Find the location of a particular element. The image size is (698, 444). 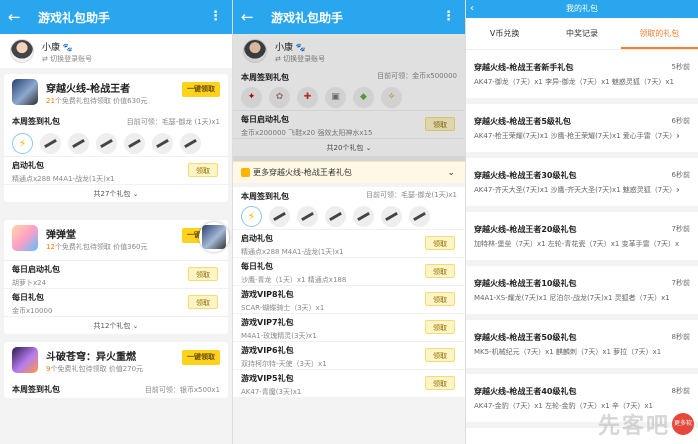

checkin-header: 本周签到礼包 目前可领：毛瑟-御龙(1天)x1 is located at coordinates (349, 196).